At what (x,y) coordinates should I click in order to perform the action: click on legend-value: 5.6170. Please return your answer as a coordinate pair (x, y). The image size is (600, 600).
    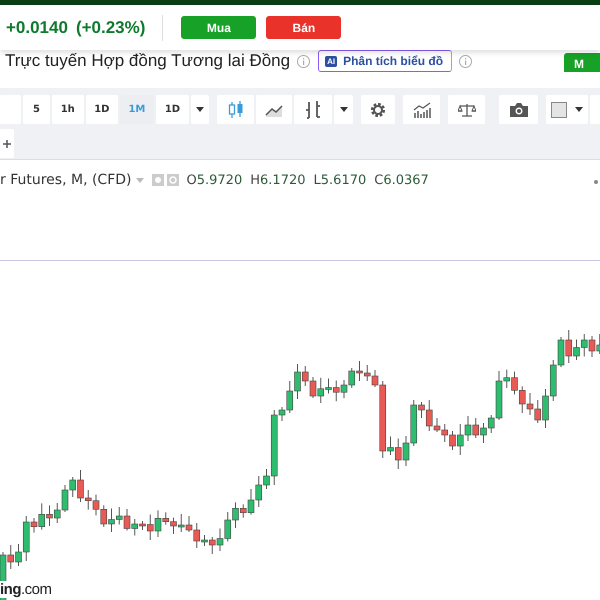
    Looking at the image, I should click on (343, 180).